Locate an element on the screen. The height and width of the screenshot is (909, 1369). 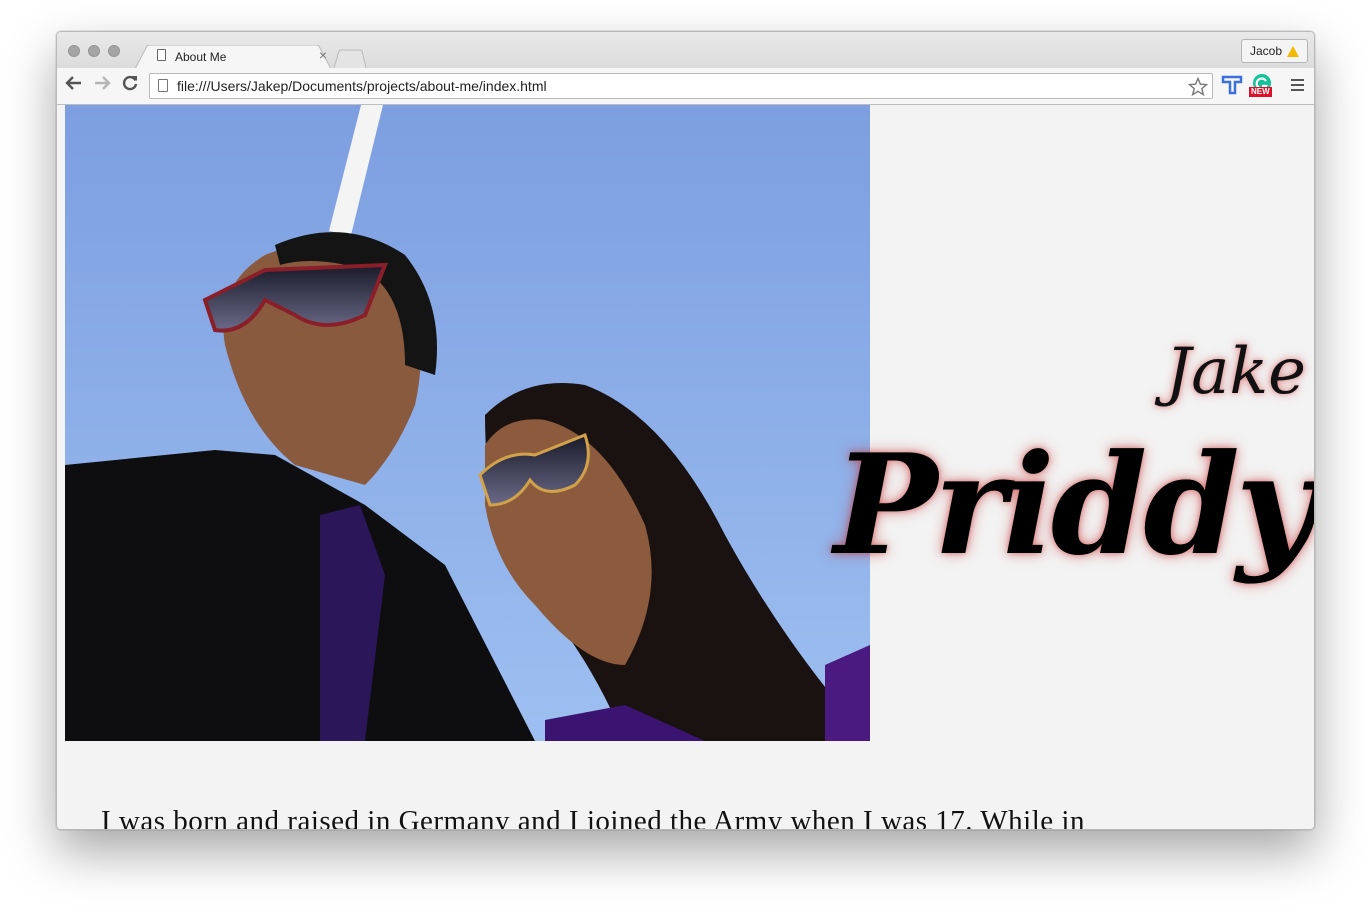
tab-title: About Me is located at coordinates (201, 57).